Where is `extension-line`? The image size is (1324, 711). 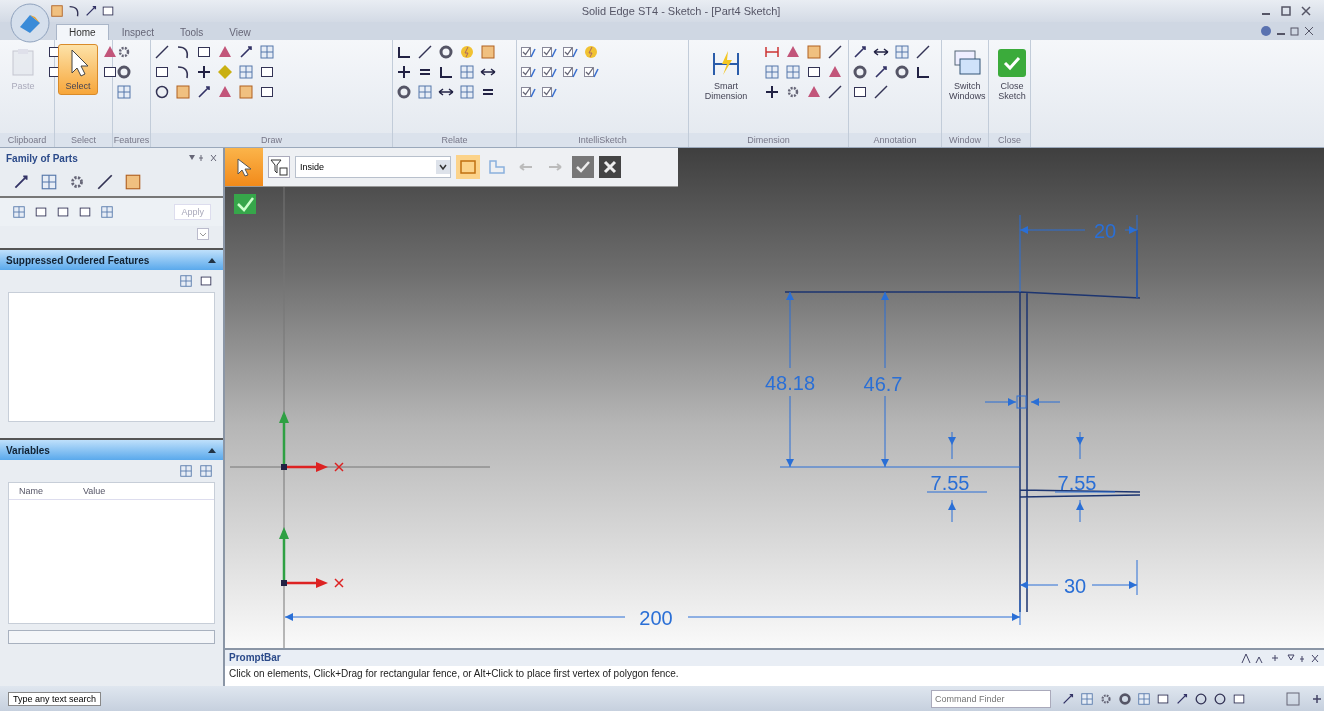
extension-line is located at coordinates (1020, 612).